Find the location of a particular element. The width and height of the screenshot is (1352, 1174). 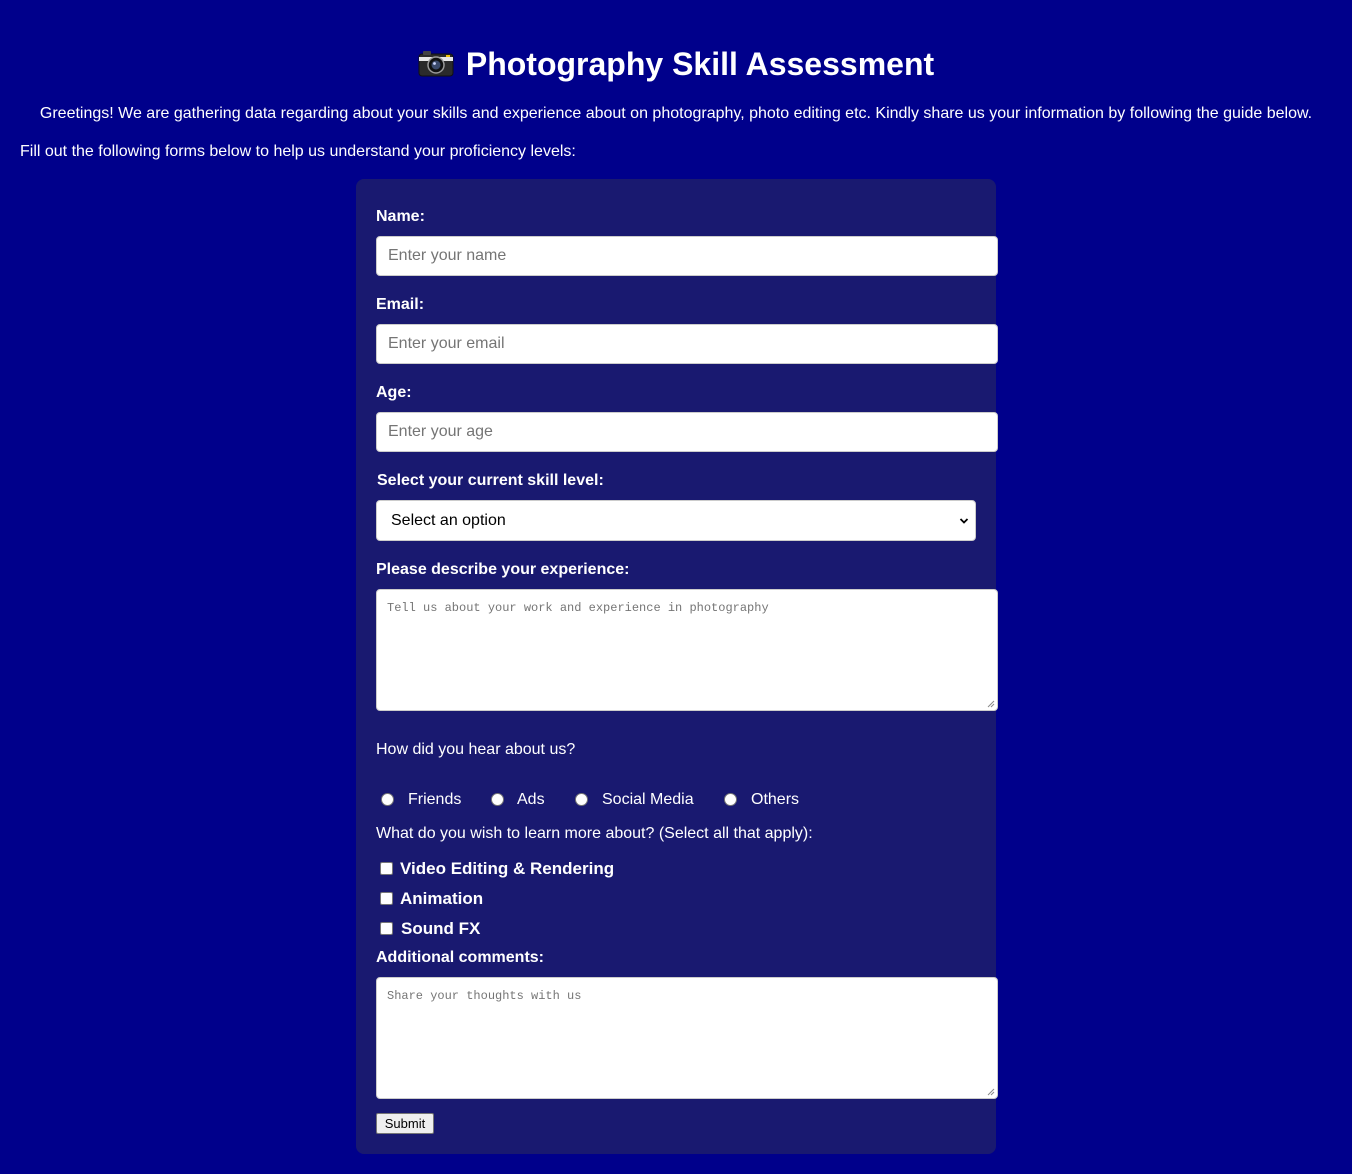

age-input: Enter your age is located at coordinates (687, 432).